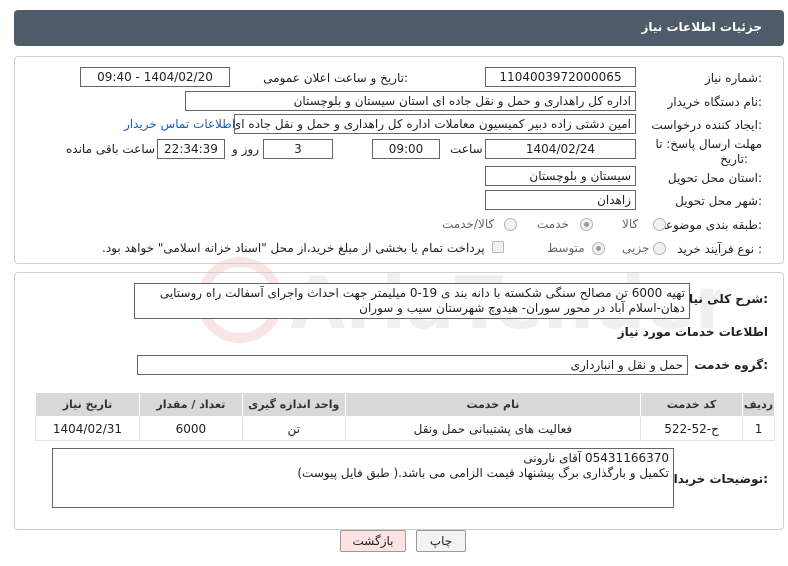 The image size is (788, 566). I want to click on delivery-city-label: شهر محل تحویل:, so click(718, 201).